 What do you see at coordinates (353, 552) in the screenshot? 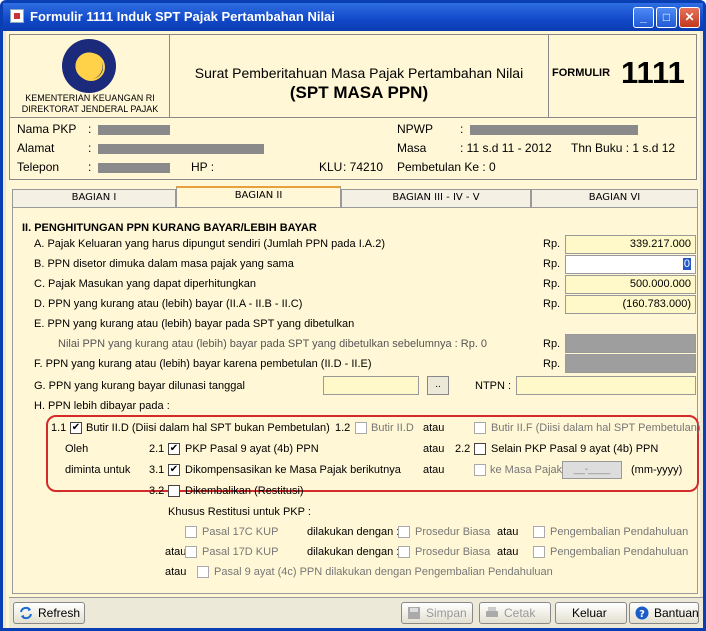
I see `dilakukan-2: dilakukan dengan :` at bounding box center [353, 552].